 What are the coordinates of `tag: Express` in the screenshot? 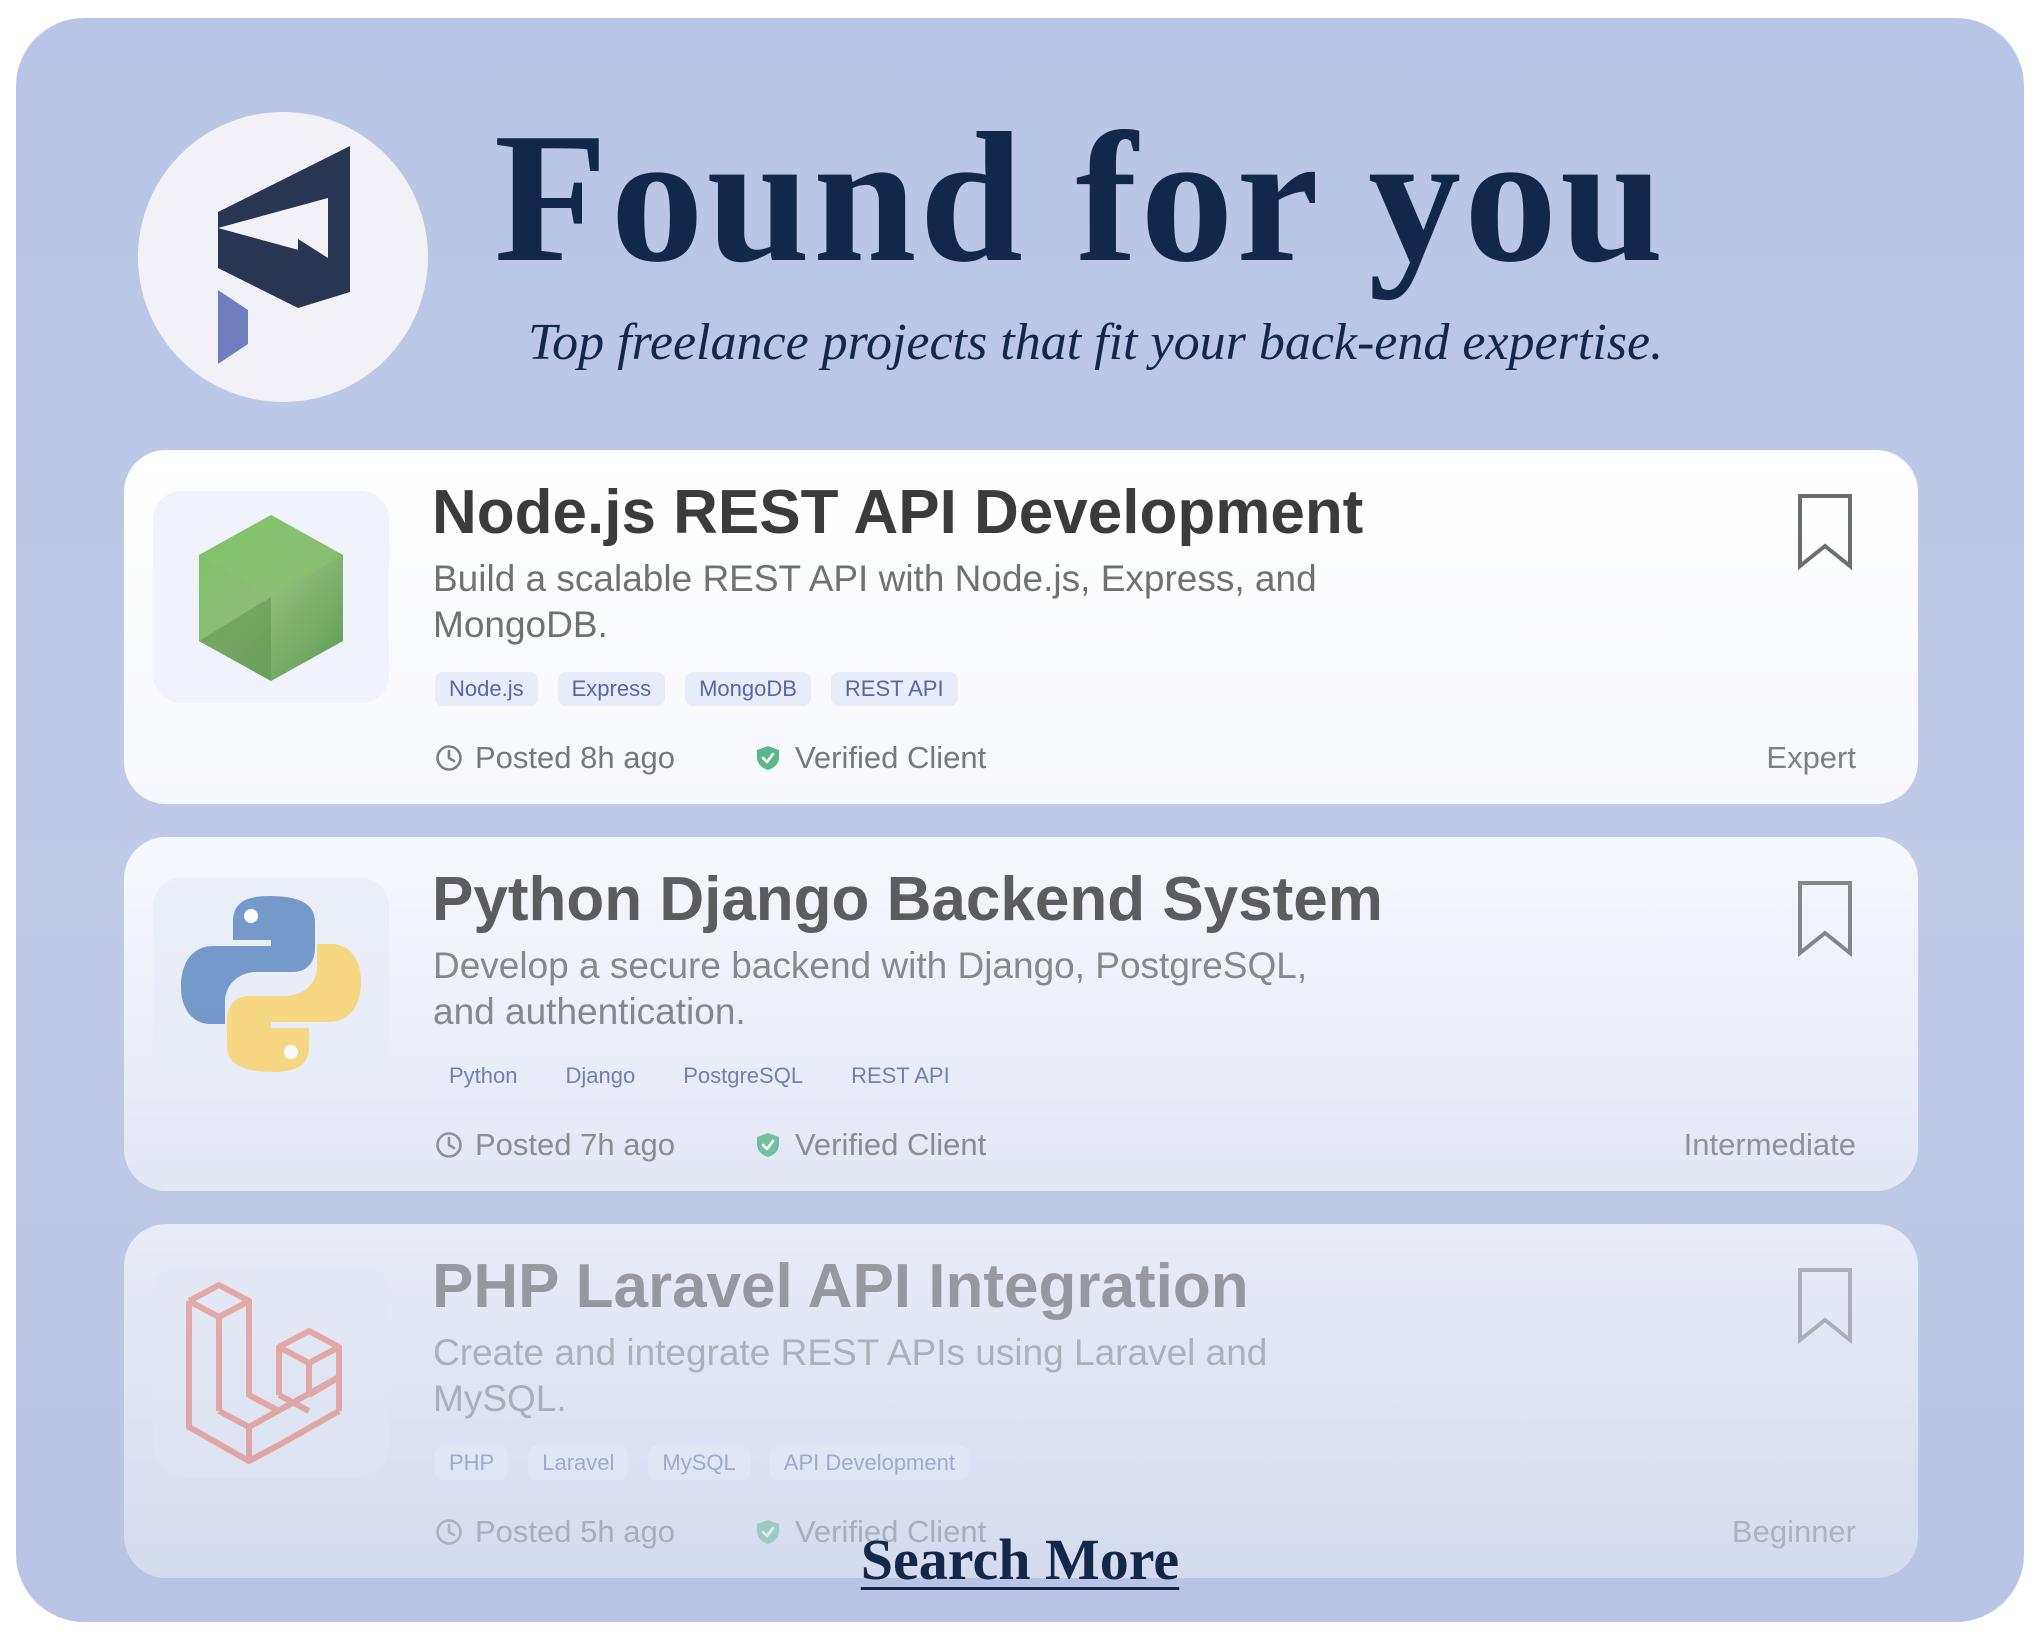 It's located at (611, 689).